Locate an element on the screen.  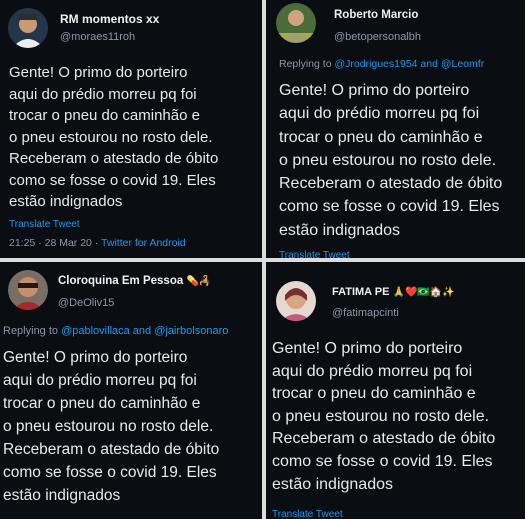
display-name: RM momentos xx is located at coordinates (109, 19).